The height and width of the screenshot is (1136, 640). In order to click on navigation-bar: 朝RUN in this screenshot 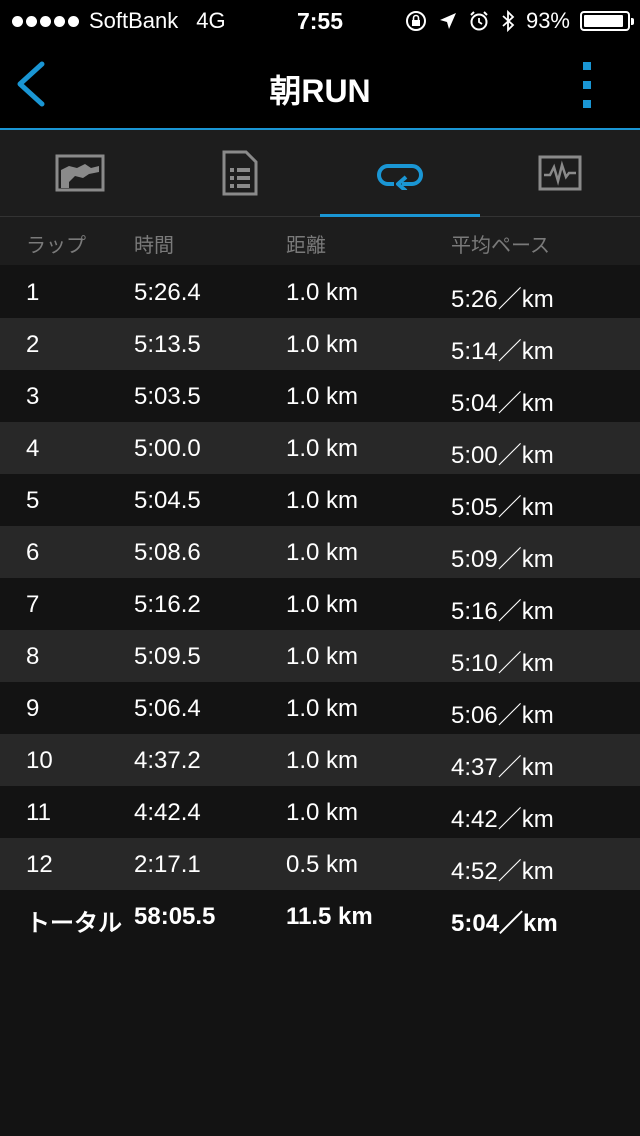, I will do `click(320, 85)`.